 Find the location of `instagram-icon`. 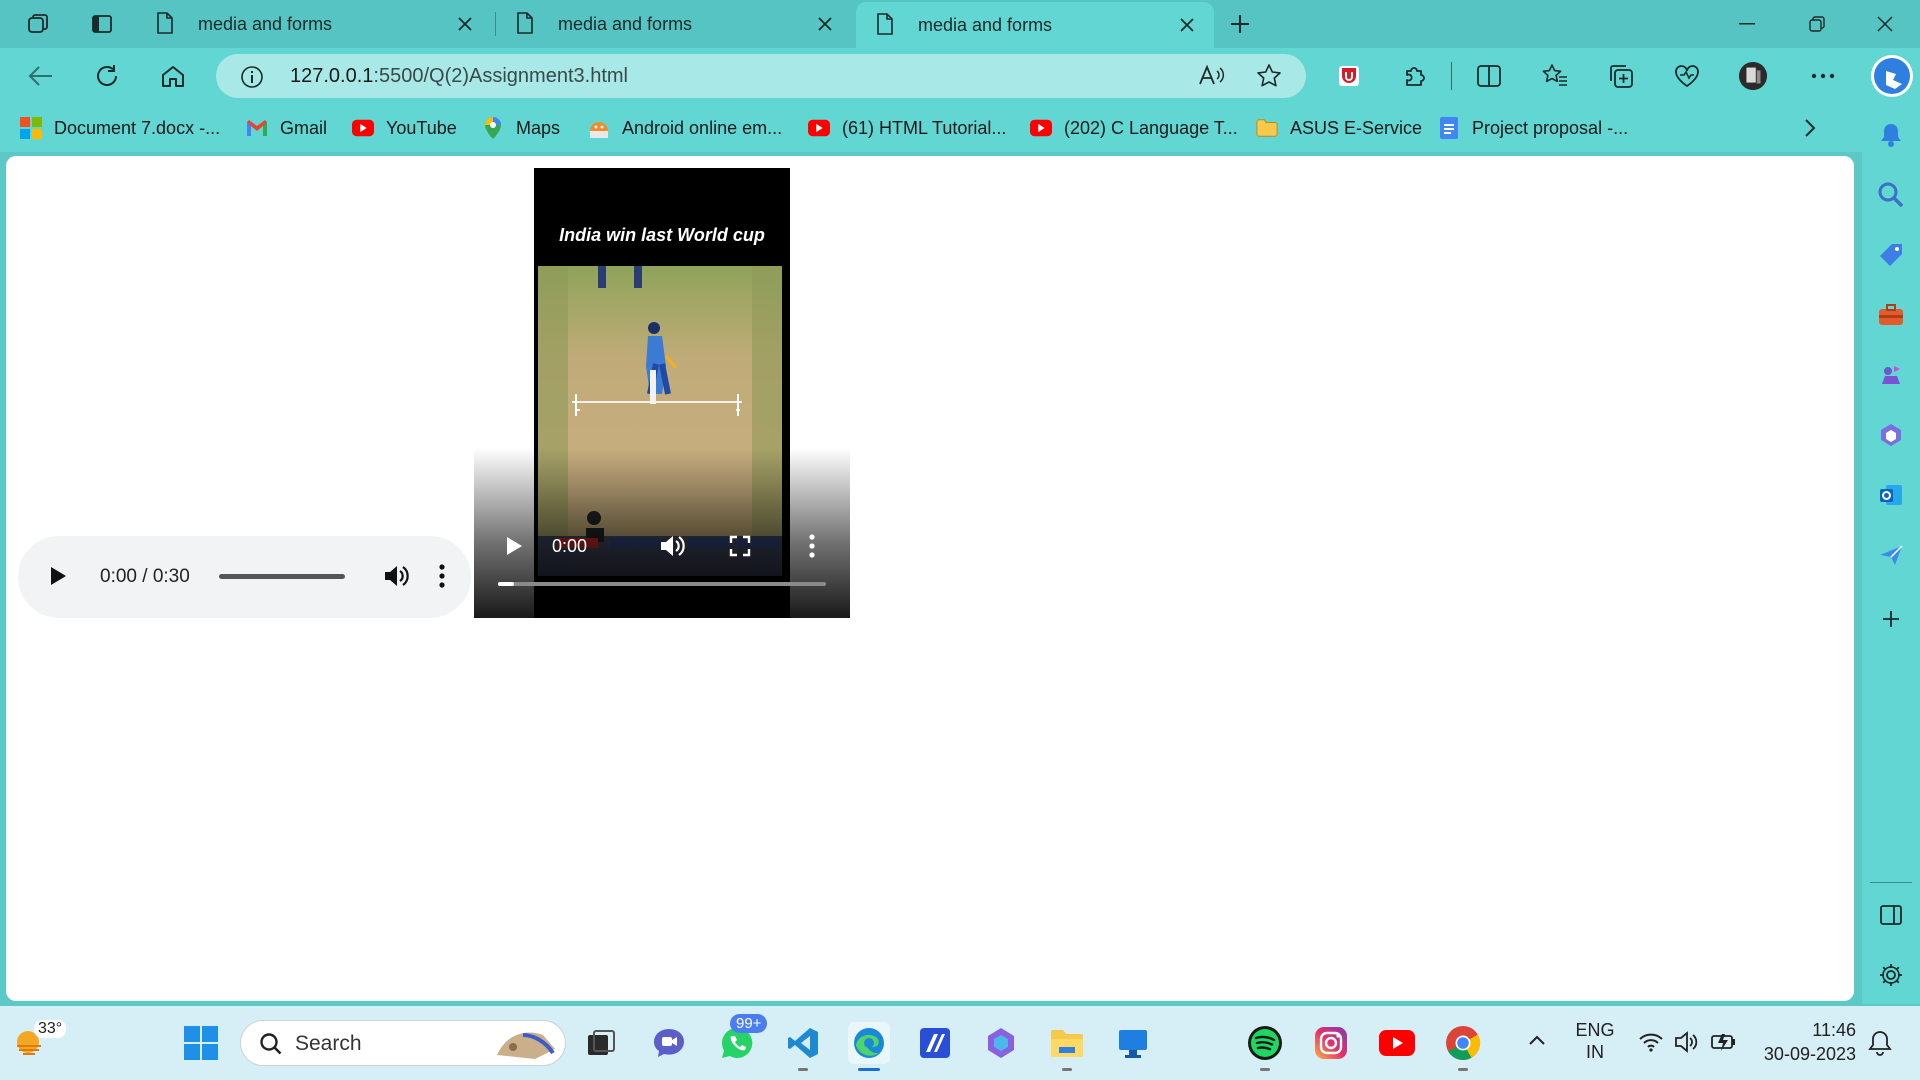

instagram-icon is located at coordinates (1331, 1043).